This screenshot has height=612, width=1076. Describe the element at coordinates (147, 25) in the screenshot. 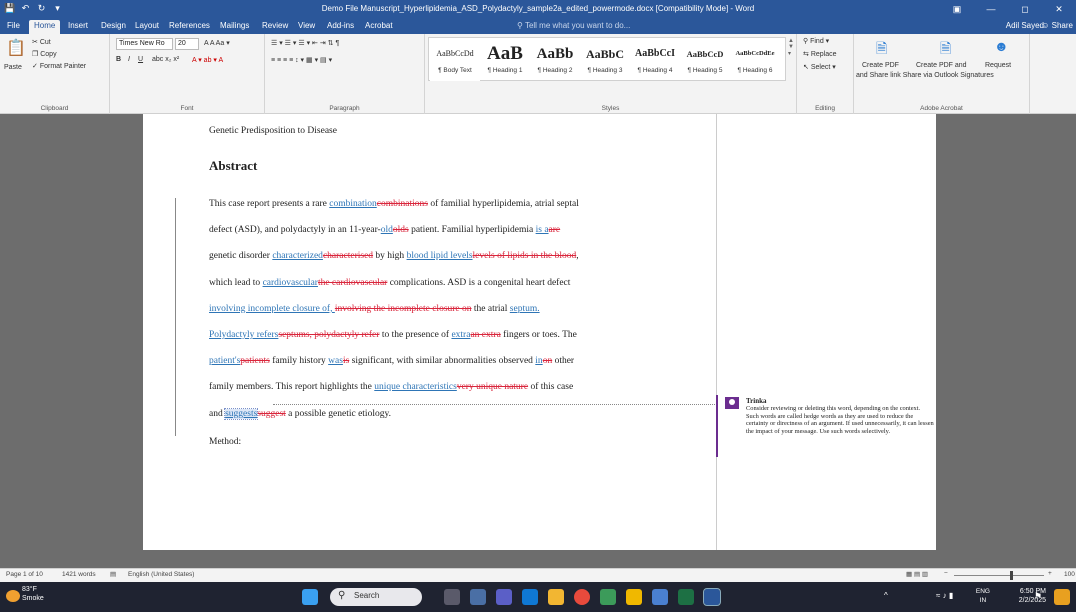

I see `tab-layout: Layout` at that location.